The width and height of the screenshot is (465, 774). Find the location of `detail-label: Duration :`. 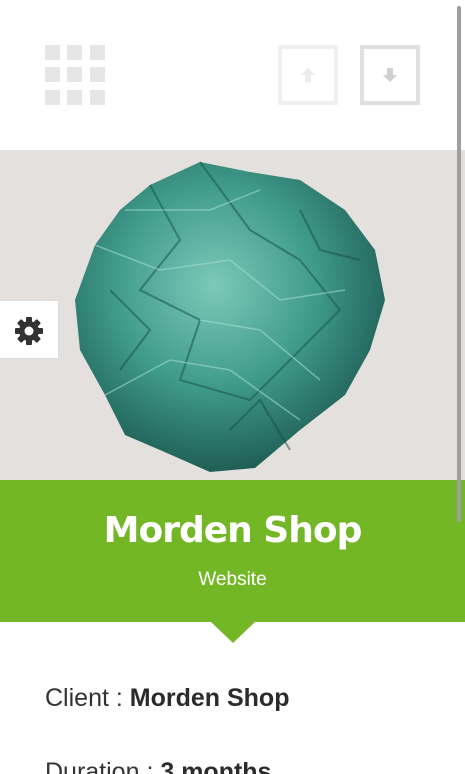

detail-label: Duration : is located at coordinates (103, 766).